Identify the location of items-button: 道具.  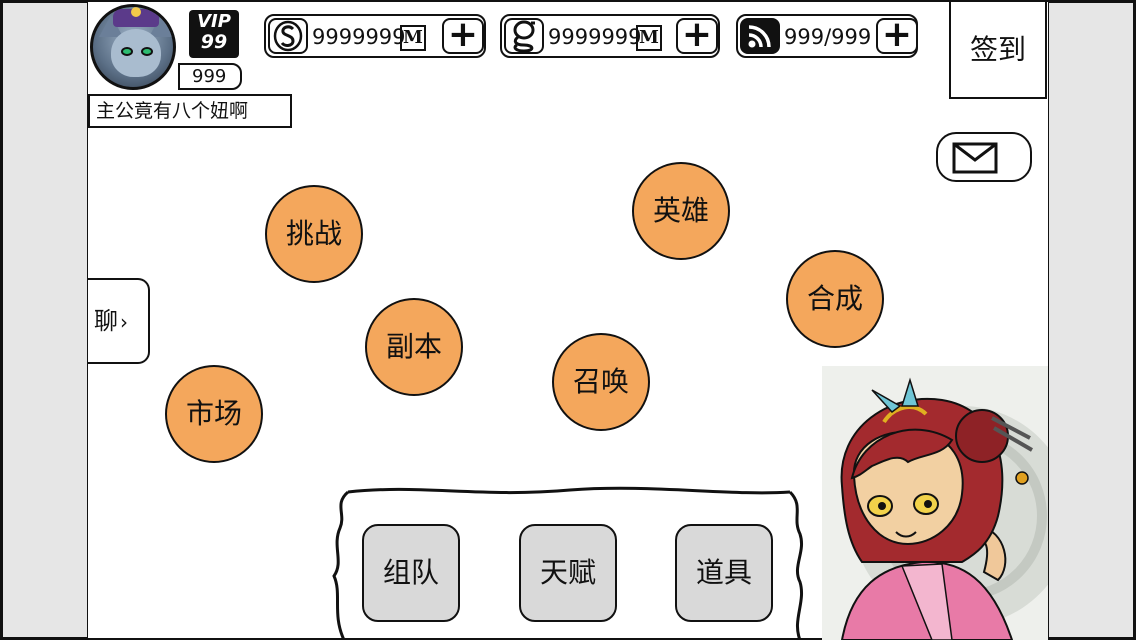
(724, 573).